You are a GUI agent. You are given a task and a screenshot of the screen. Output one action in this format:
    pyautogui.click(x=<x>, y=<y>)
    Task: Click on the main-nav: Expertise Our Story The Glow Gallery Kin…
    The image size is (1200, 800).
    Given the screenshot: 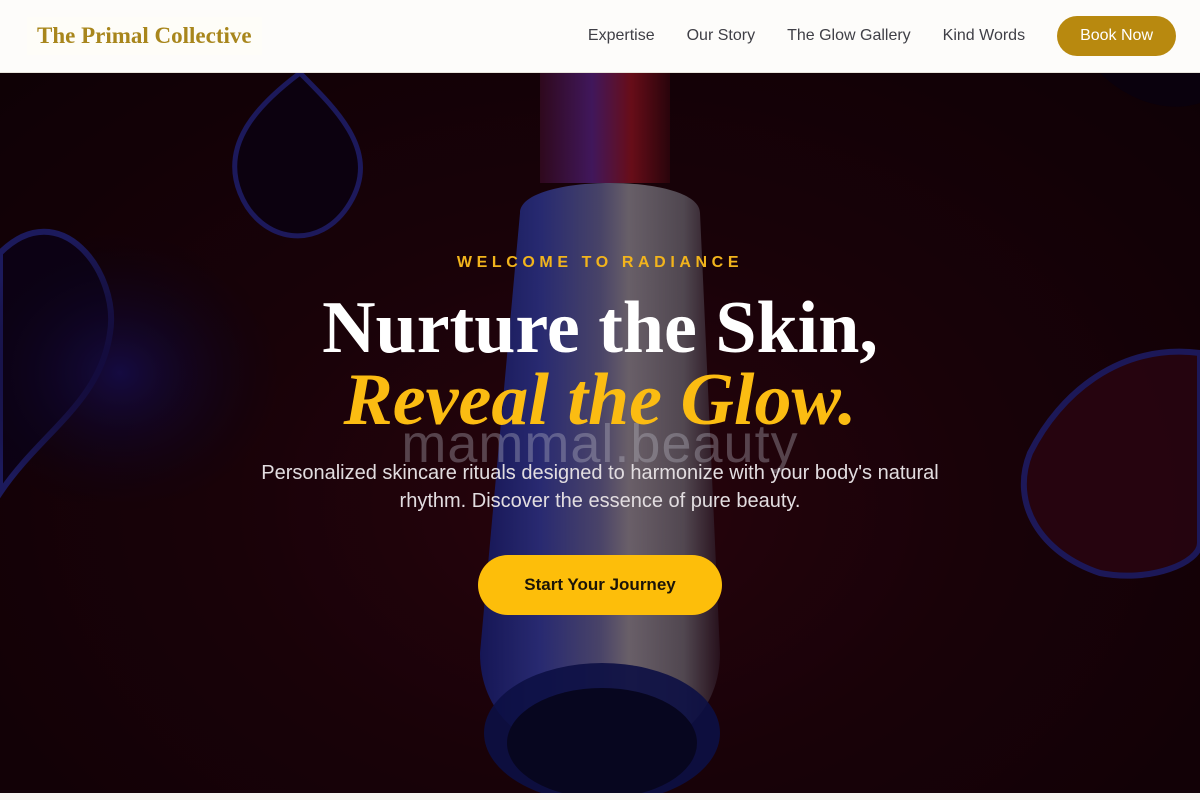 What is the action you would take?
    pyautogui.click(x=866, y=36)
    